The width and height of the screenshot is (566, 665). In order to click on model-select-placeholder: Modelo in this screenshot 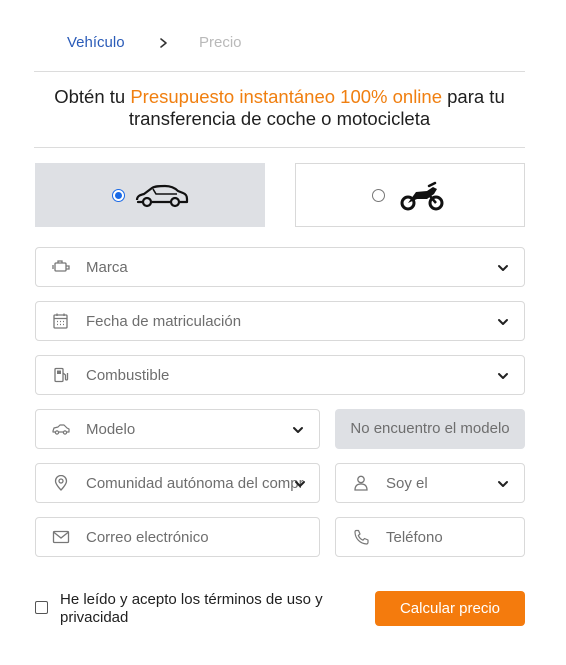, I will do `click(111, 429)`.